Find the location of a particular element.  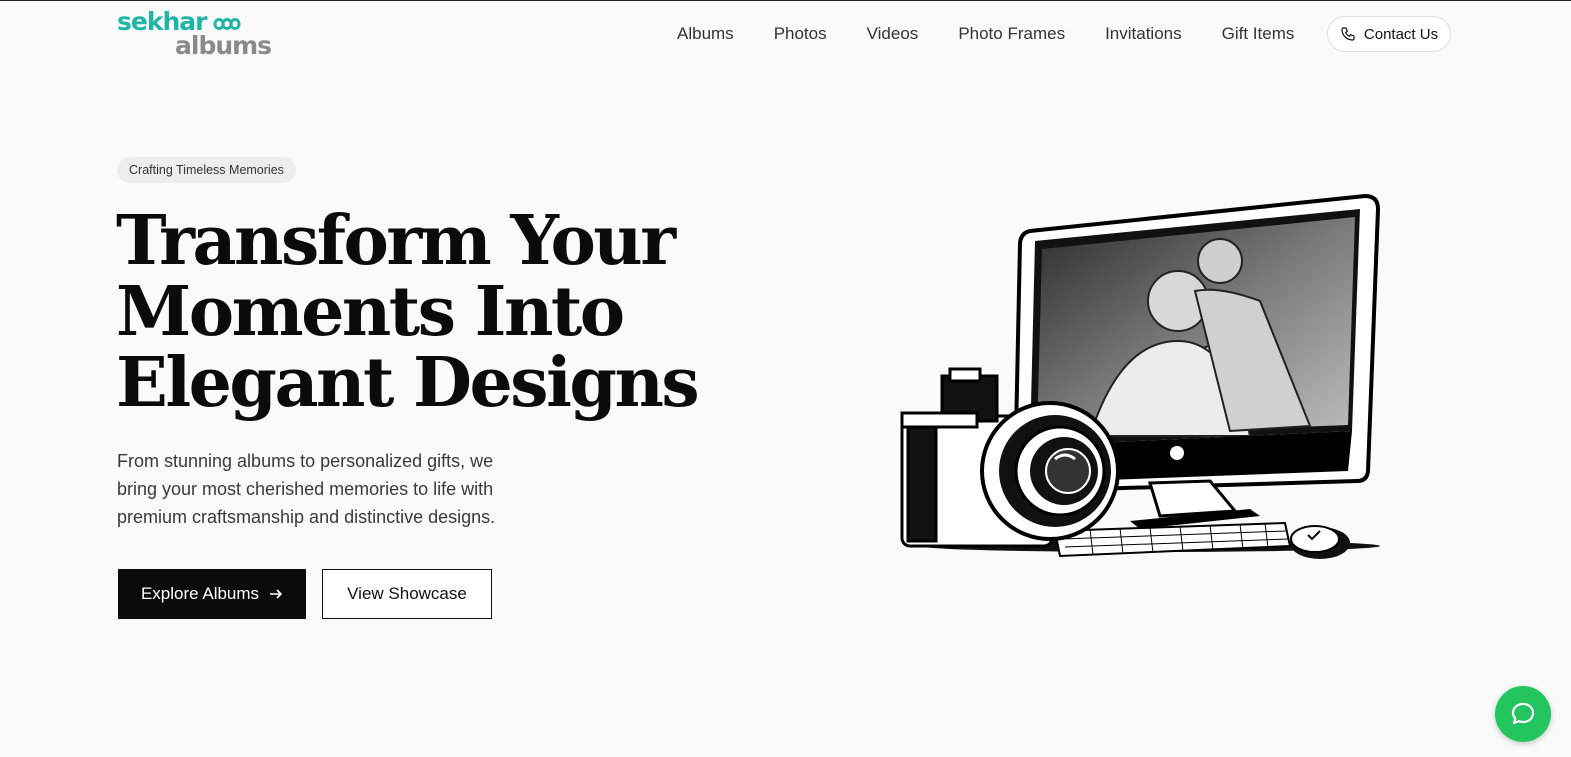

logo-text-secondary: albums is located at coordinates (223, 45).